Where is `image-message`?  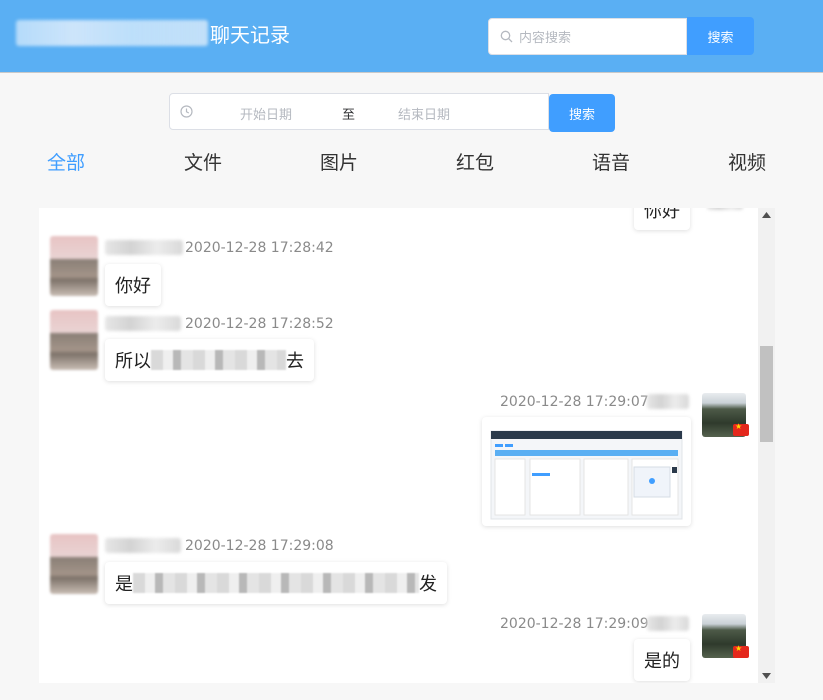
image-message is located at coordinates (586, 471).